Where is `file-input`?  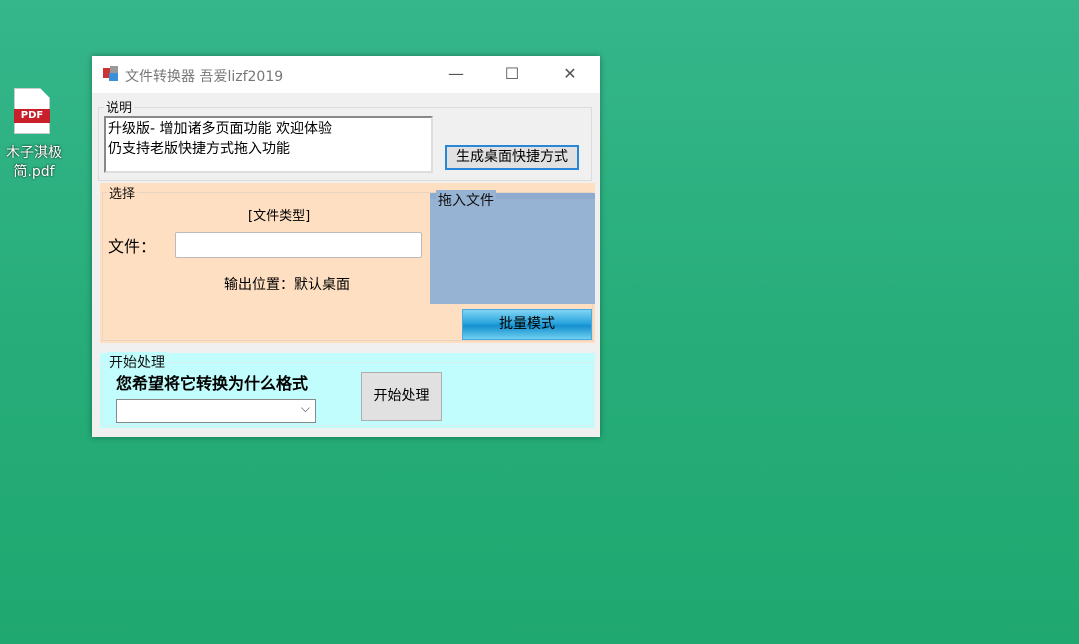
file-input is located at coordinates (298, 245).